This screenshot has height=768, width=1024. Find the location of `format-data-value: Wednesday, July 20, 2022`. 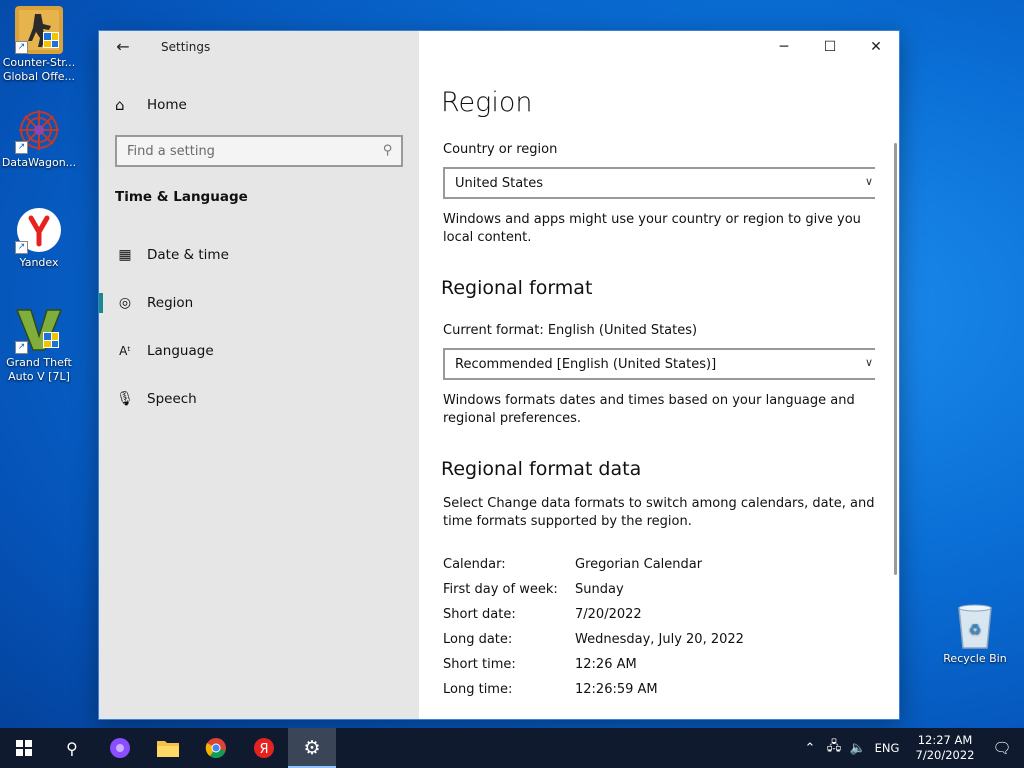

format-data-value: Wednesday, July 20, 2022 is located at coordinates (659, 639).